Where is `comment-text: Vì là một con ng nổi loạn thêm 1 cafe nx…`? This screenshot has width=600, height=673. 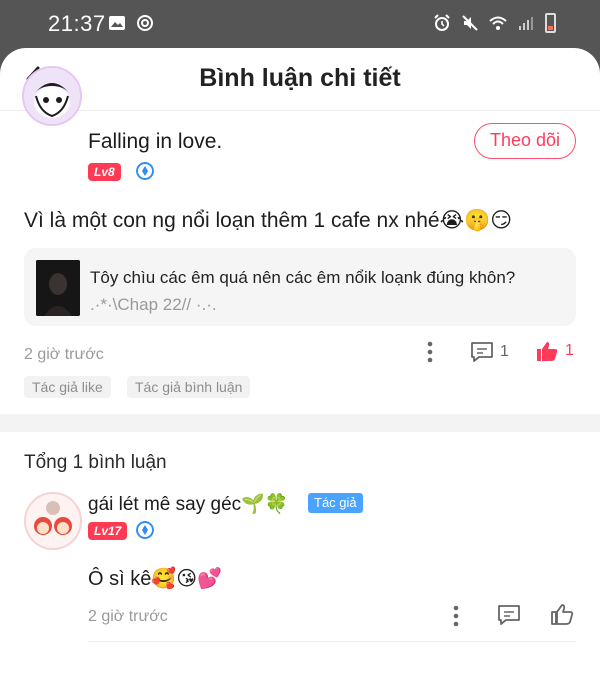
comment-text: Vì là một con ng nổi loạn thêm 1 cafe nx… is located at coordinates (268, 220).